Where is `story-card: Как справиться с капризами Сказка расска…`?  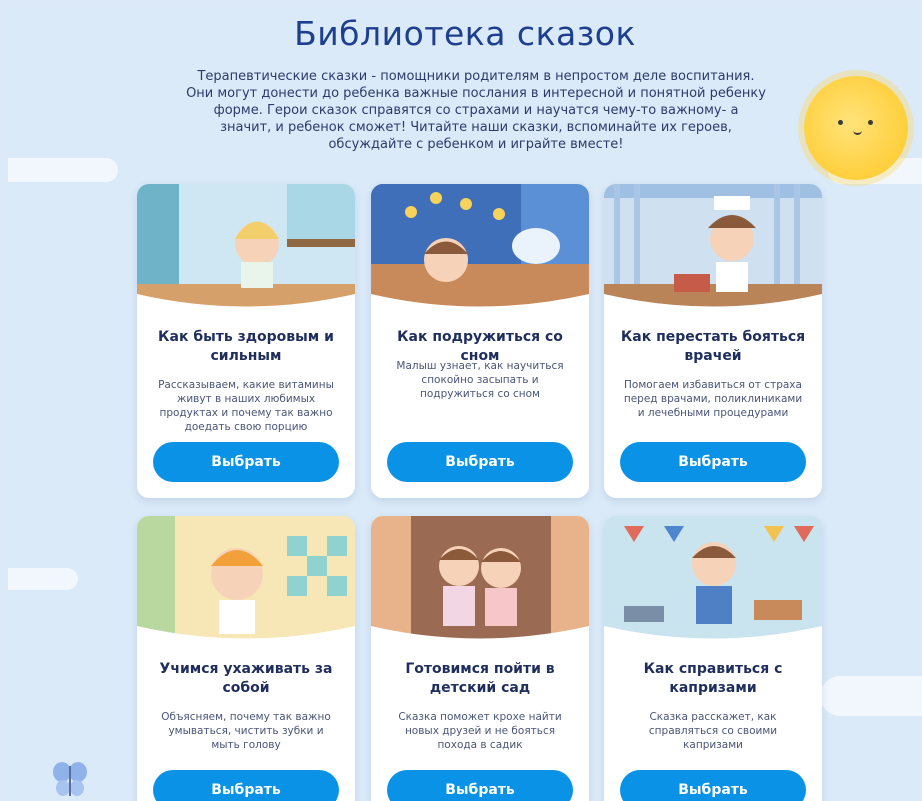
story-card: Как справиться с капризами Сказка расска… is located at coordinates (713, 658).